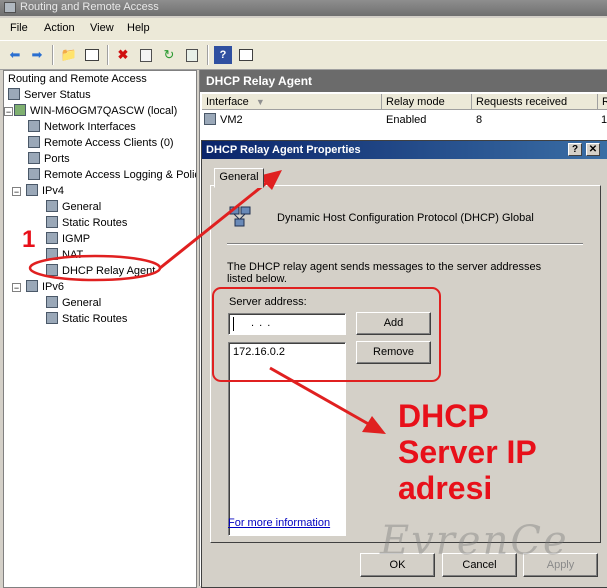 The width and height of the screenshot is (607, 588). Describe the element at coordinates (239, 178) in the screenshot. I see `tab-general: General` at that location.